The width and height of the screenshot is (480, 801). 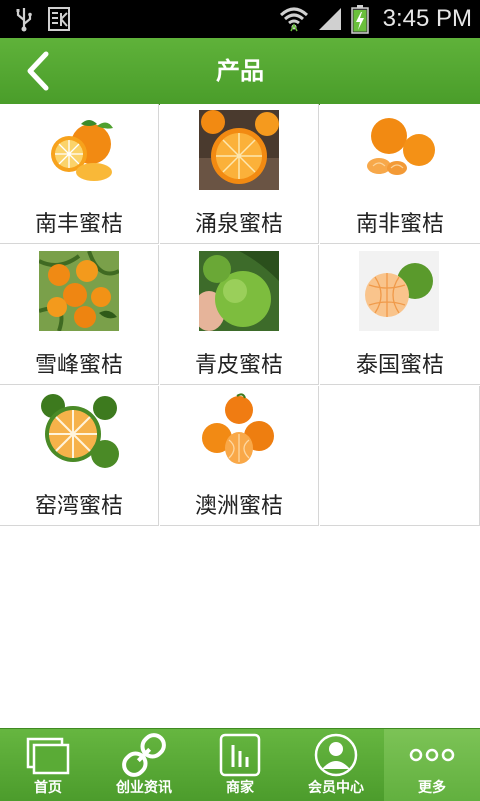 I want to click on tab-home: 首页, so click(x=48, y=765).